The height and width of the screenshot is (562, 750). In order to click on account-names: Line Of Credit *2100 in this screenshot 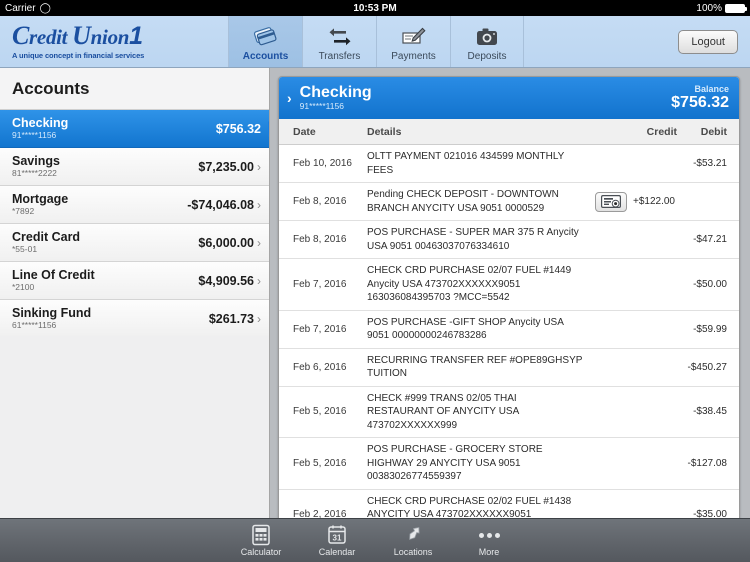, I will do `click(53, 280)`.